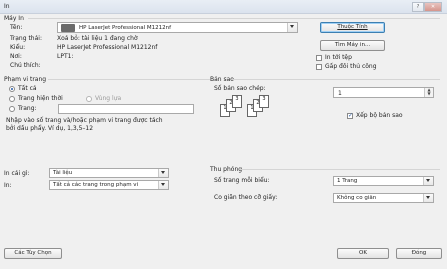 The width and height of the screenshot is (447, 269). What do you see at coordinates (68, 28) in the screenshot?
I see `printer-icon` at bounding box center [68, 28].